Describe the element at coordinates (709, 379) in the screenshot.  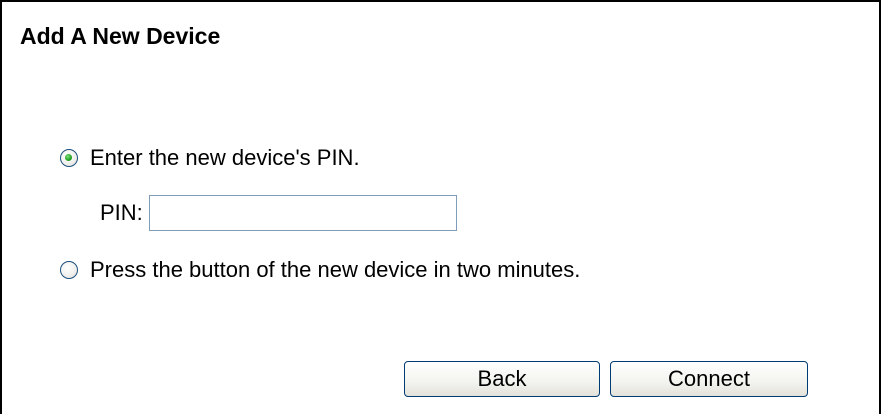
I see `connect-button: Connect` at that location.